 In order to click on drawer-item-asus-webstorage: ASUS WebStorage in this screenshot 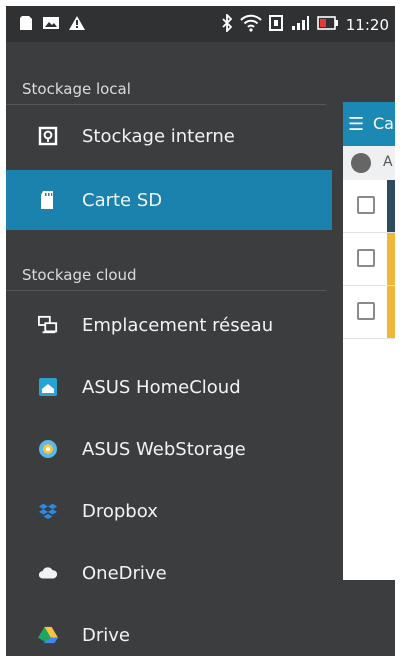, I will do `click(169, 449)`.